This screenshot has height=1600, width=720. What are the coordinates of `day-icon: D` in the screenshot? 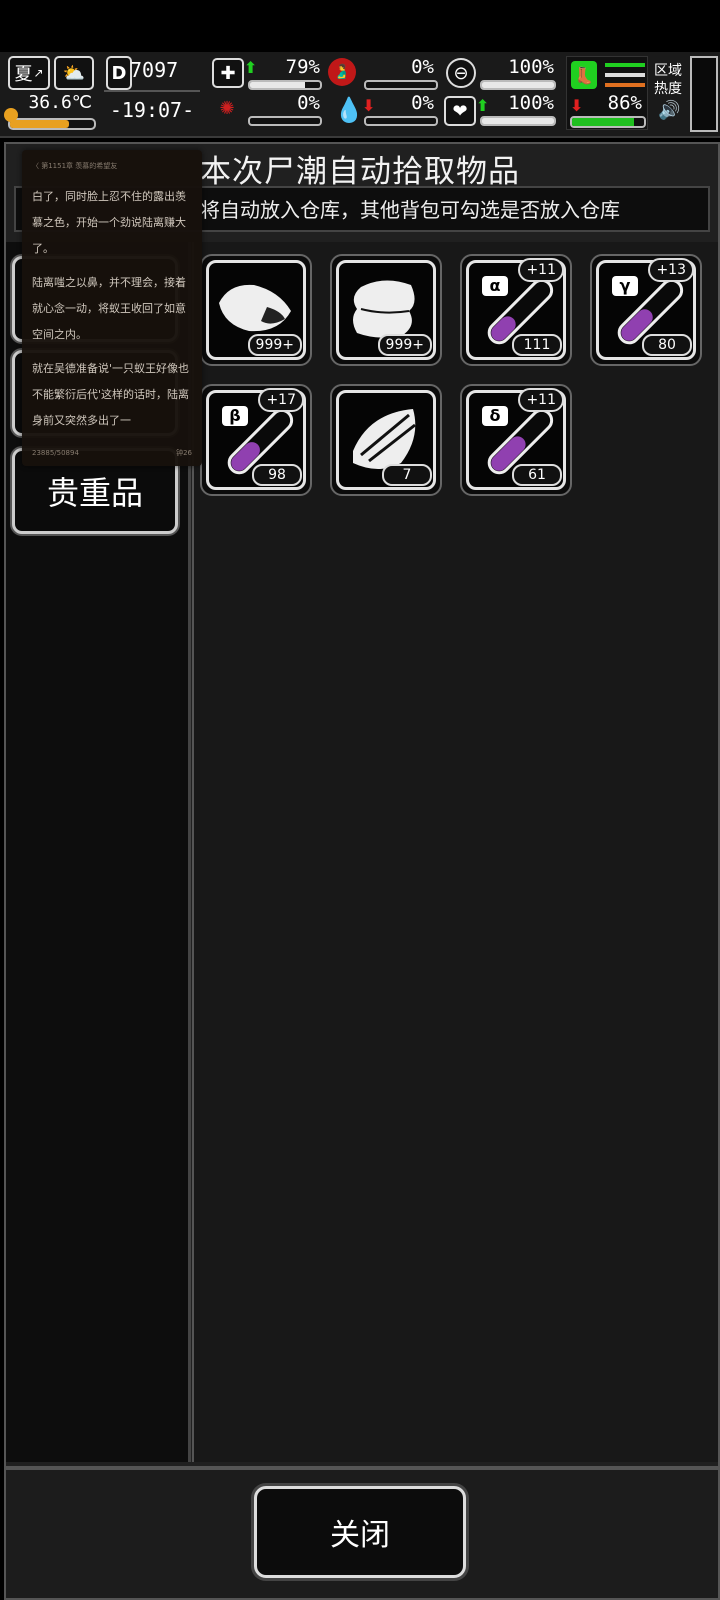 It's located at (119, 73).